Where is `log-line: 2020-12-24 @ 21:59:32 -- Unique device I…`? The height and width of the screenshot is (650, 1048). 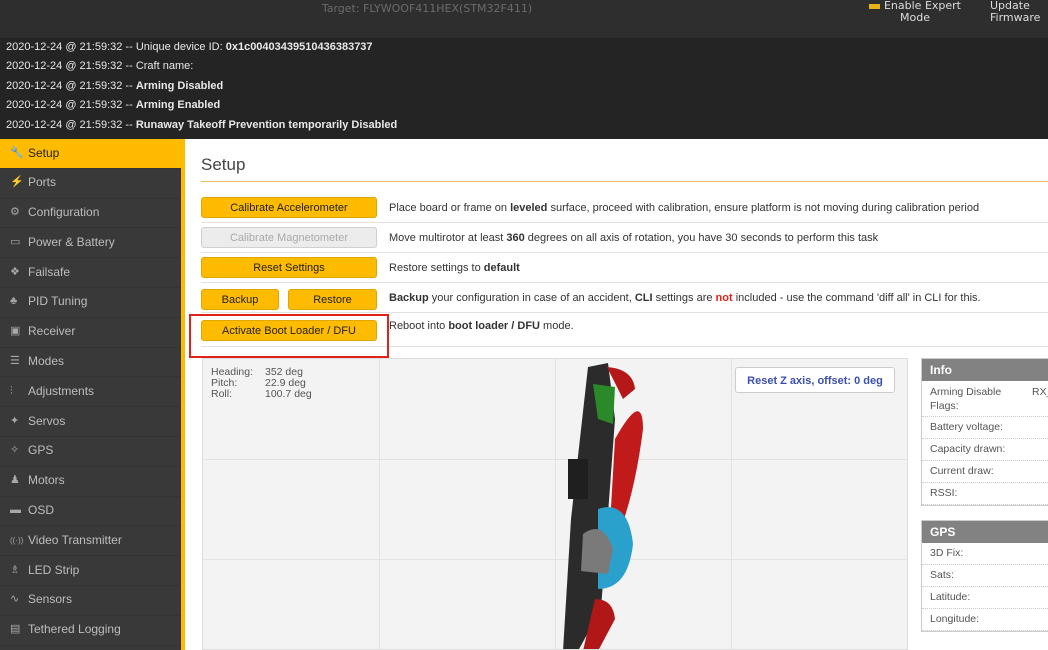
log-line: 2020-12-24 @ 21:59:32 -- Unique device I… is located at coordinates (189, 47).